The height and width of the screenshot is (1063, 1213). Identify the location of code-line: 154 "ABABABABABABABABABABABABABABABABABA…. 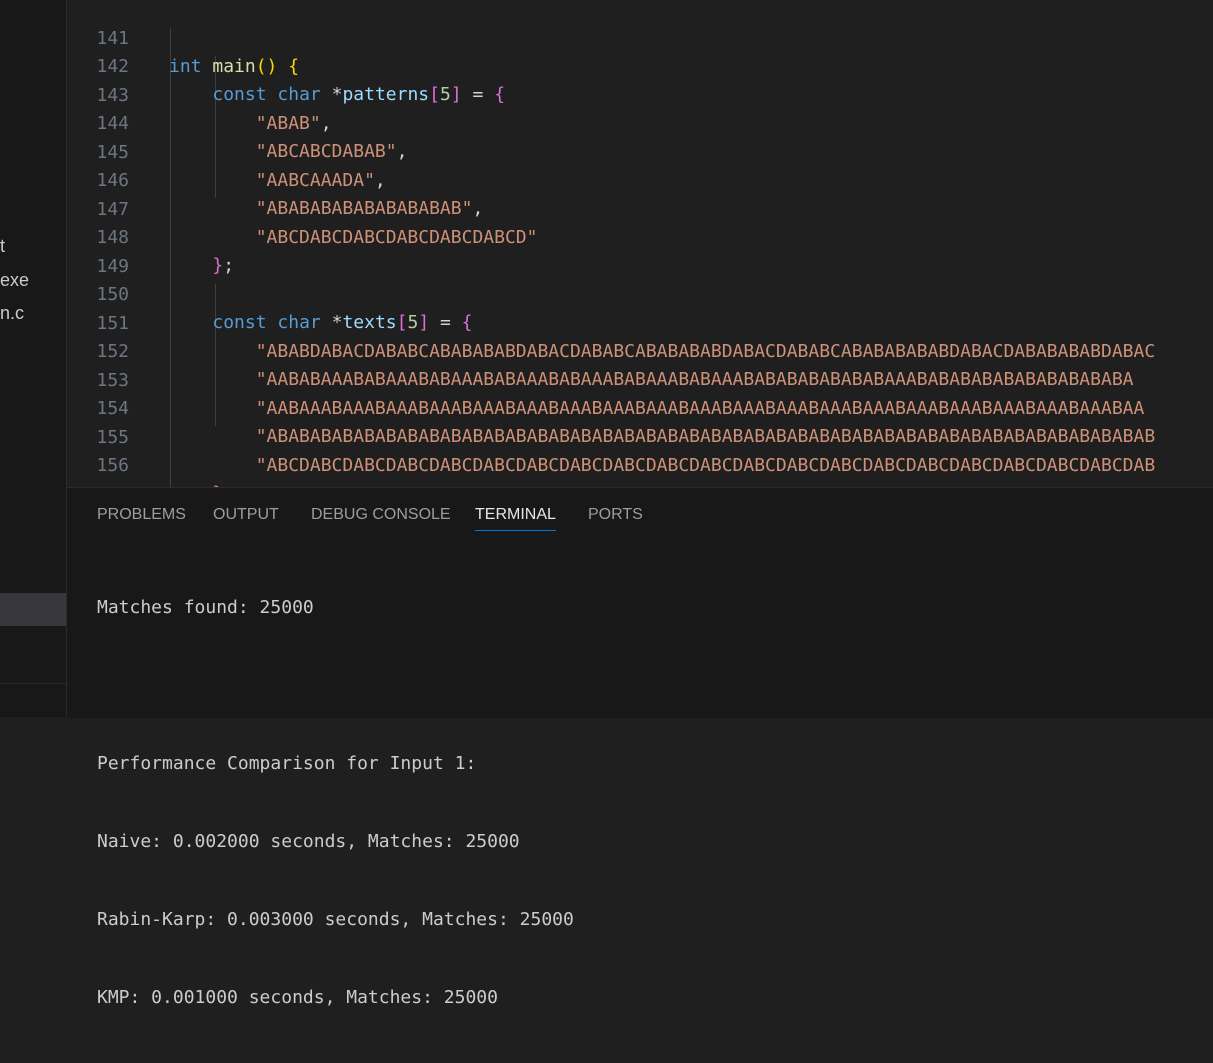
(640, 407).